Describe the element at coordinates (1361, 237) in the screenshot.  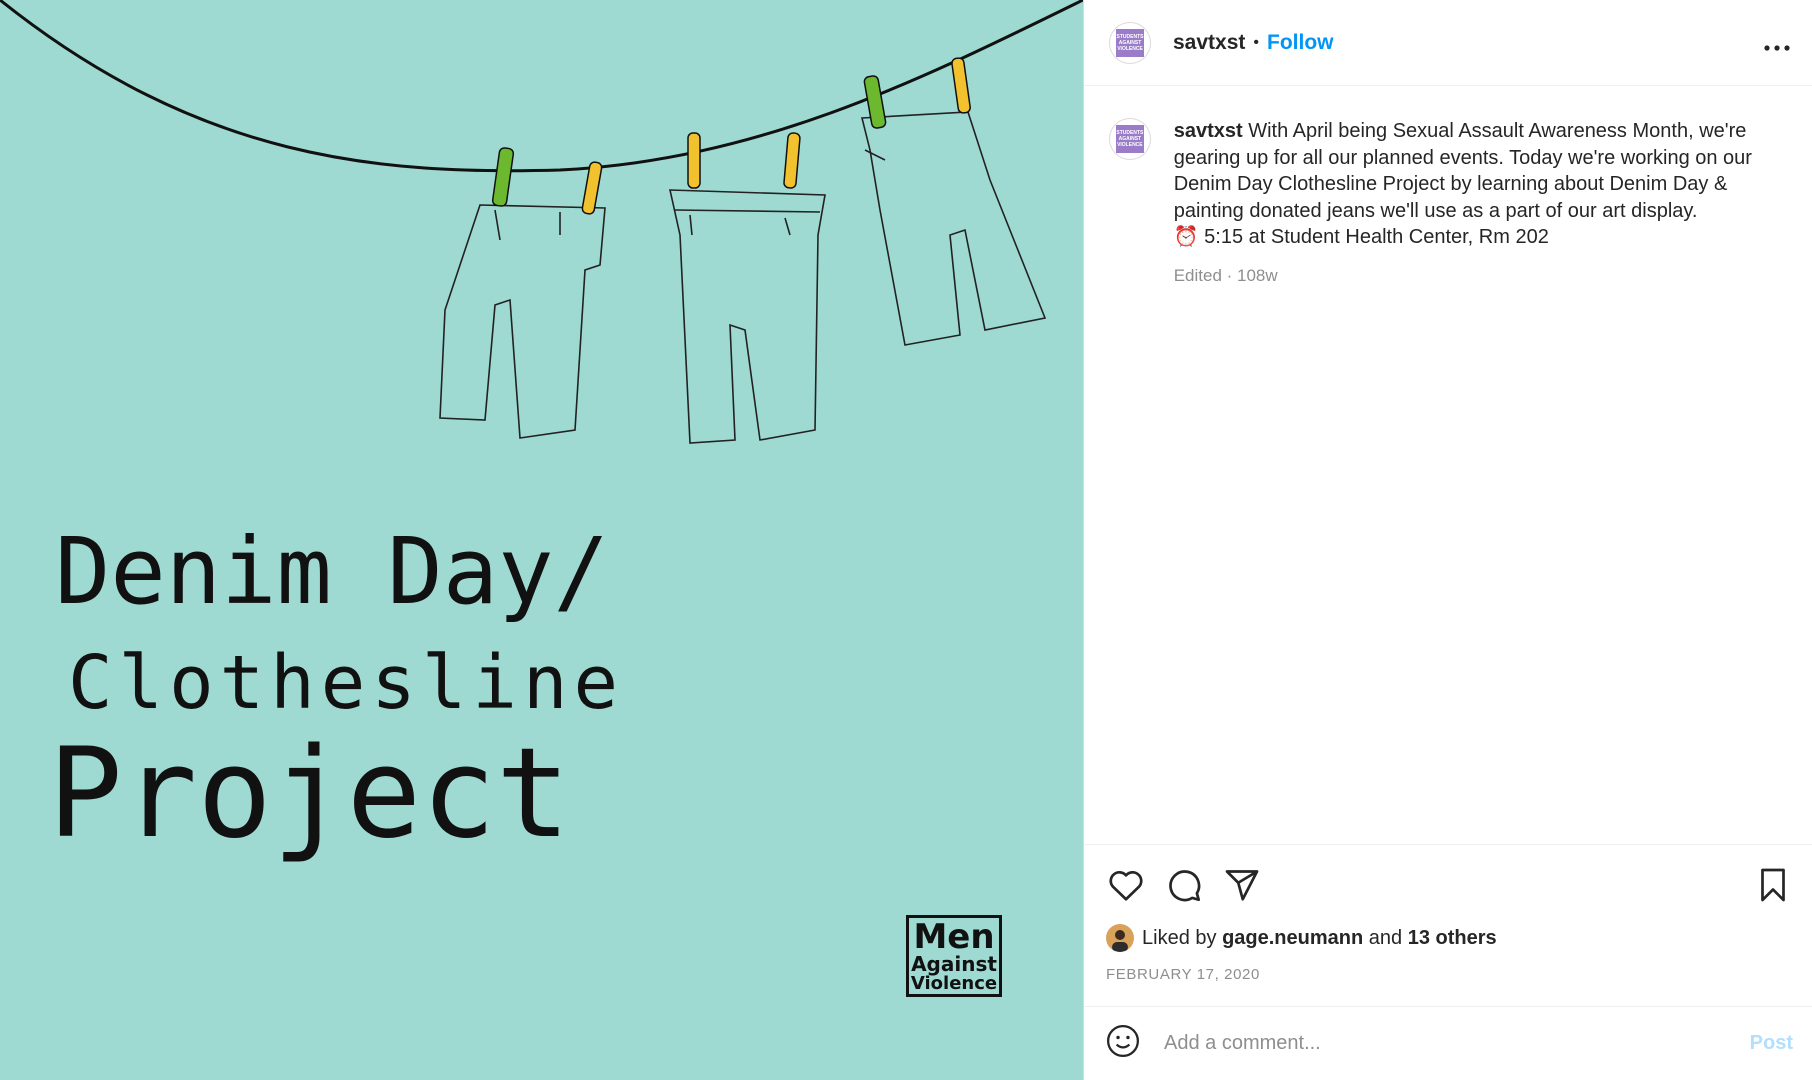
I see `caption-time-line: ⏰ 5:15 at Student Health Center, Rm 202` at that location.